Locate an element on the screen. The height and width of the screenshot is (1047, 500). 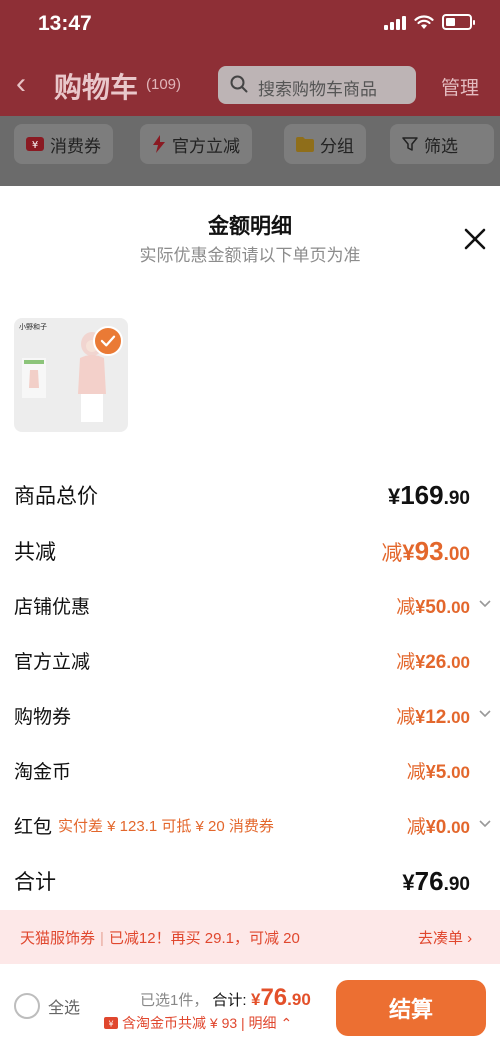
row-label: 淘金币 is located at coordinates (43, 772).